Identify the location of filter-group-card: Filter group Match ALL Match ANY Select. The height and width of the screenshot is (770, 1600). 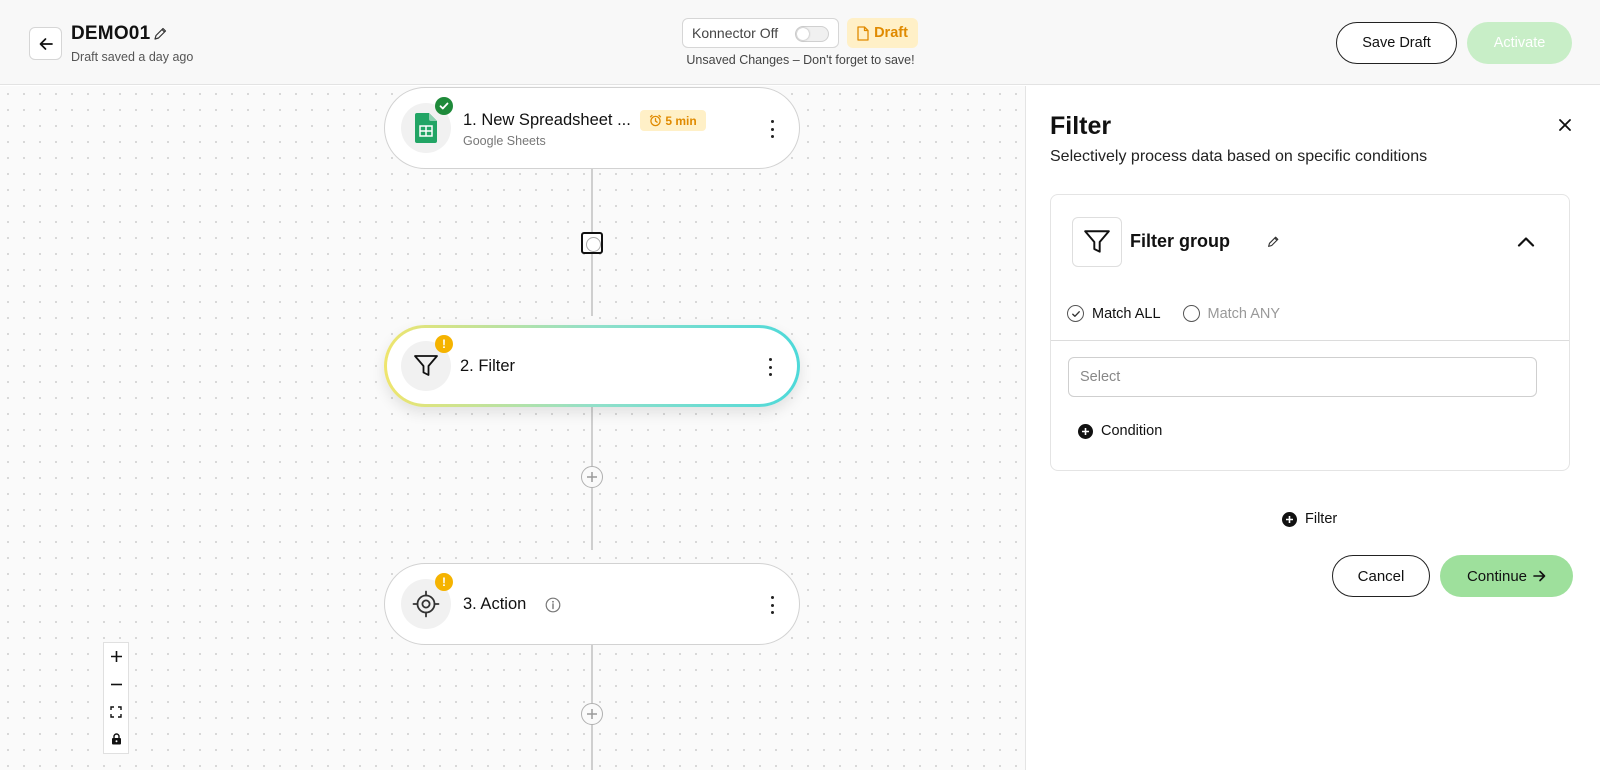
(1310, 332).